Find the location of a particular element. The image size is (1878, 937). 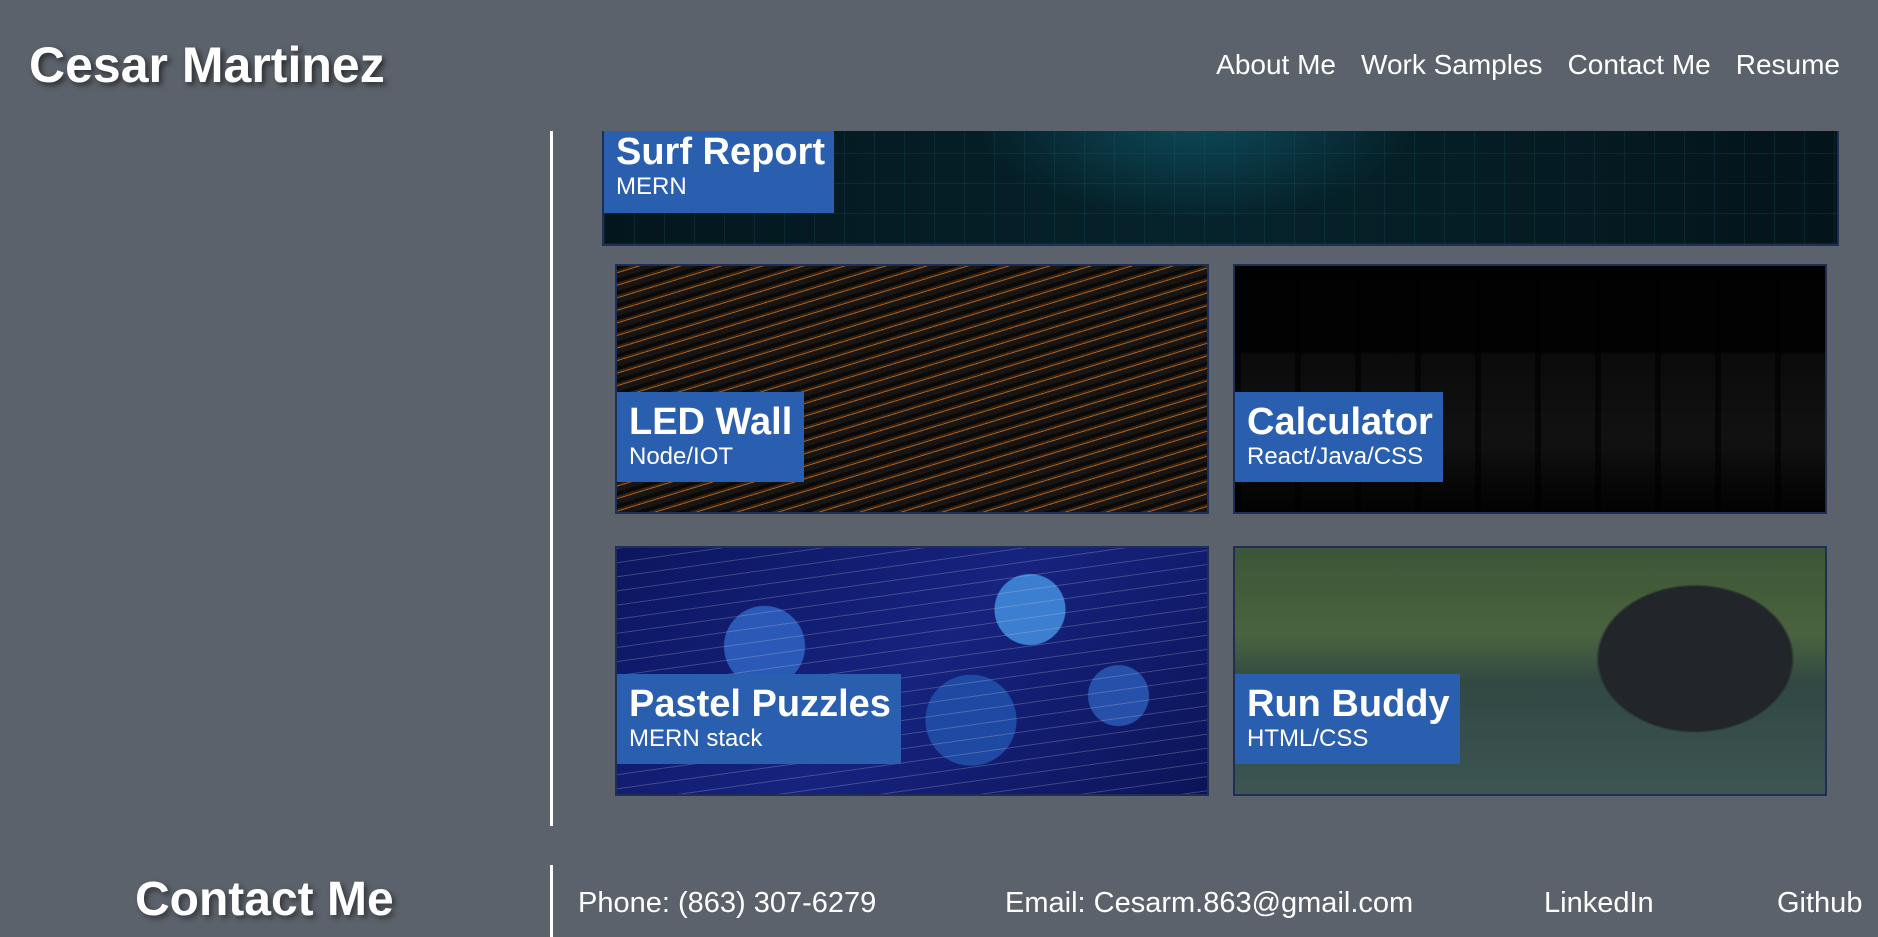

project-card-pastel-puzzles: Pastel Puzzles MERN stack is located at coordinates (912, 671).